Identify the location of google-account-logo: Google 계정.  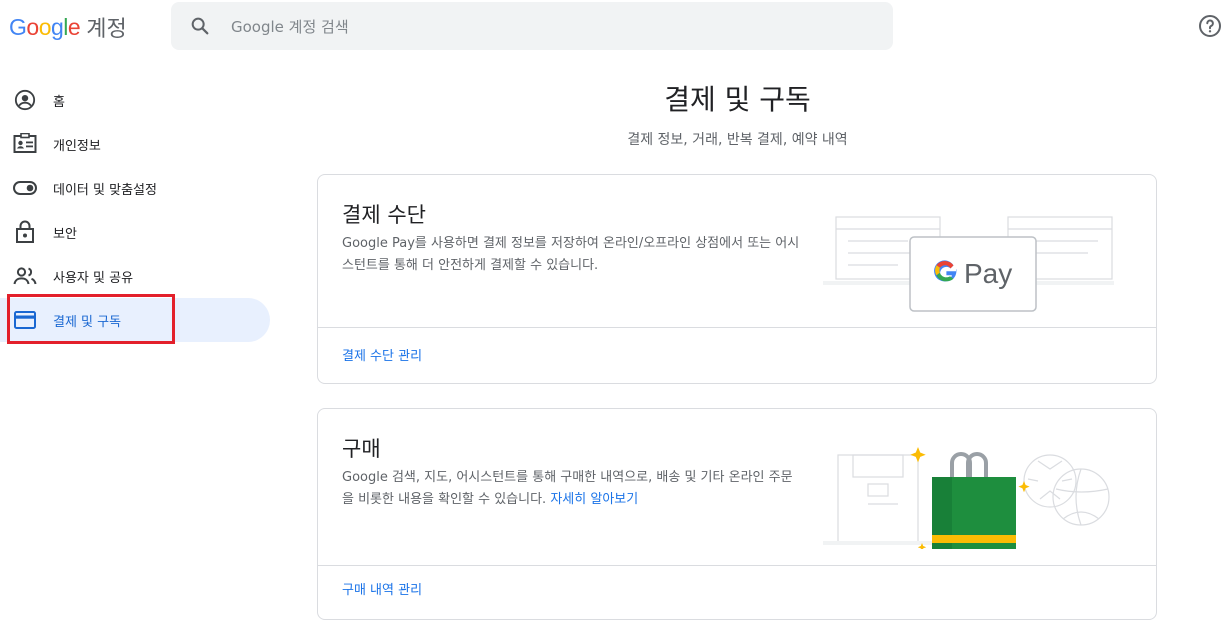
(68, 27).